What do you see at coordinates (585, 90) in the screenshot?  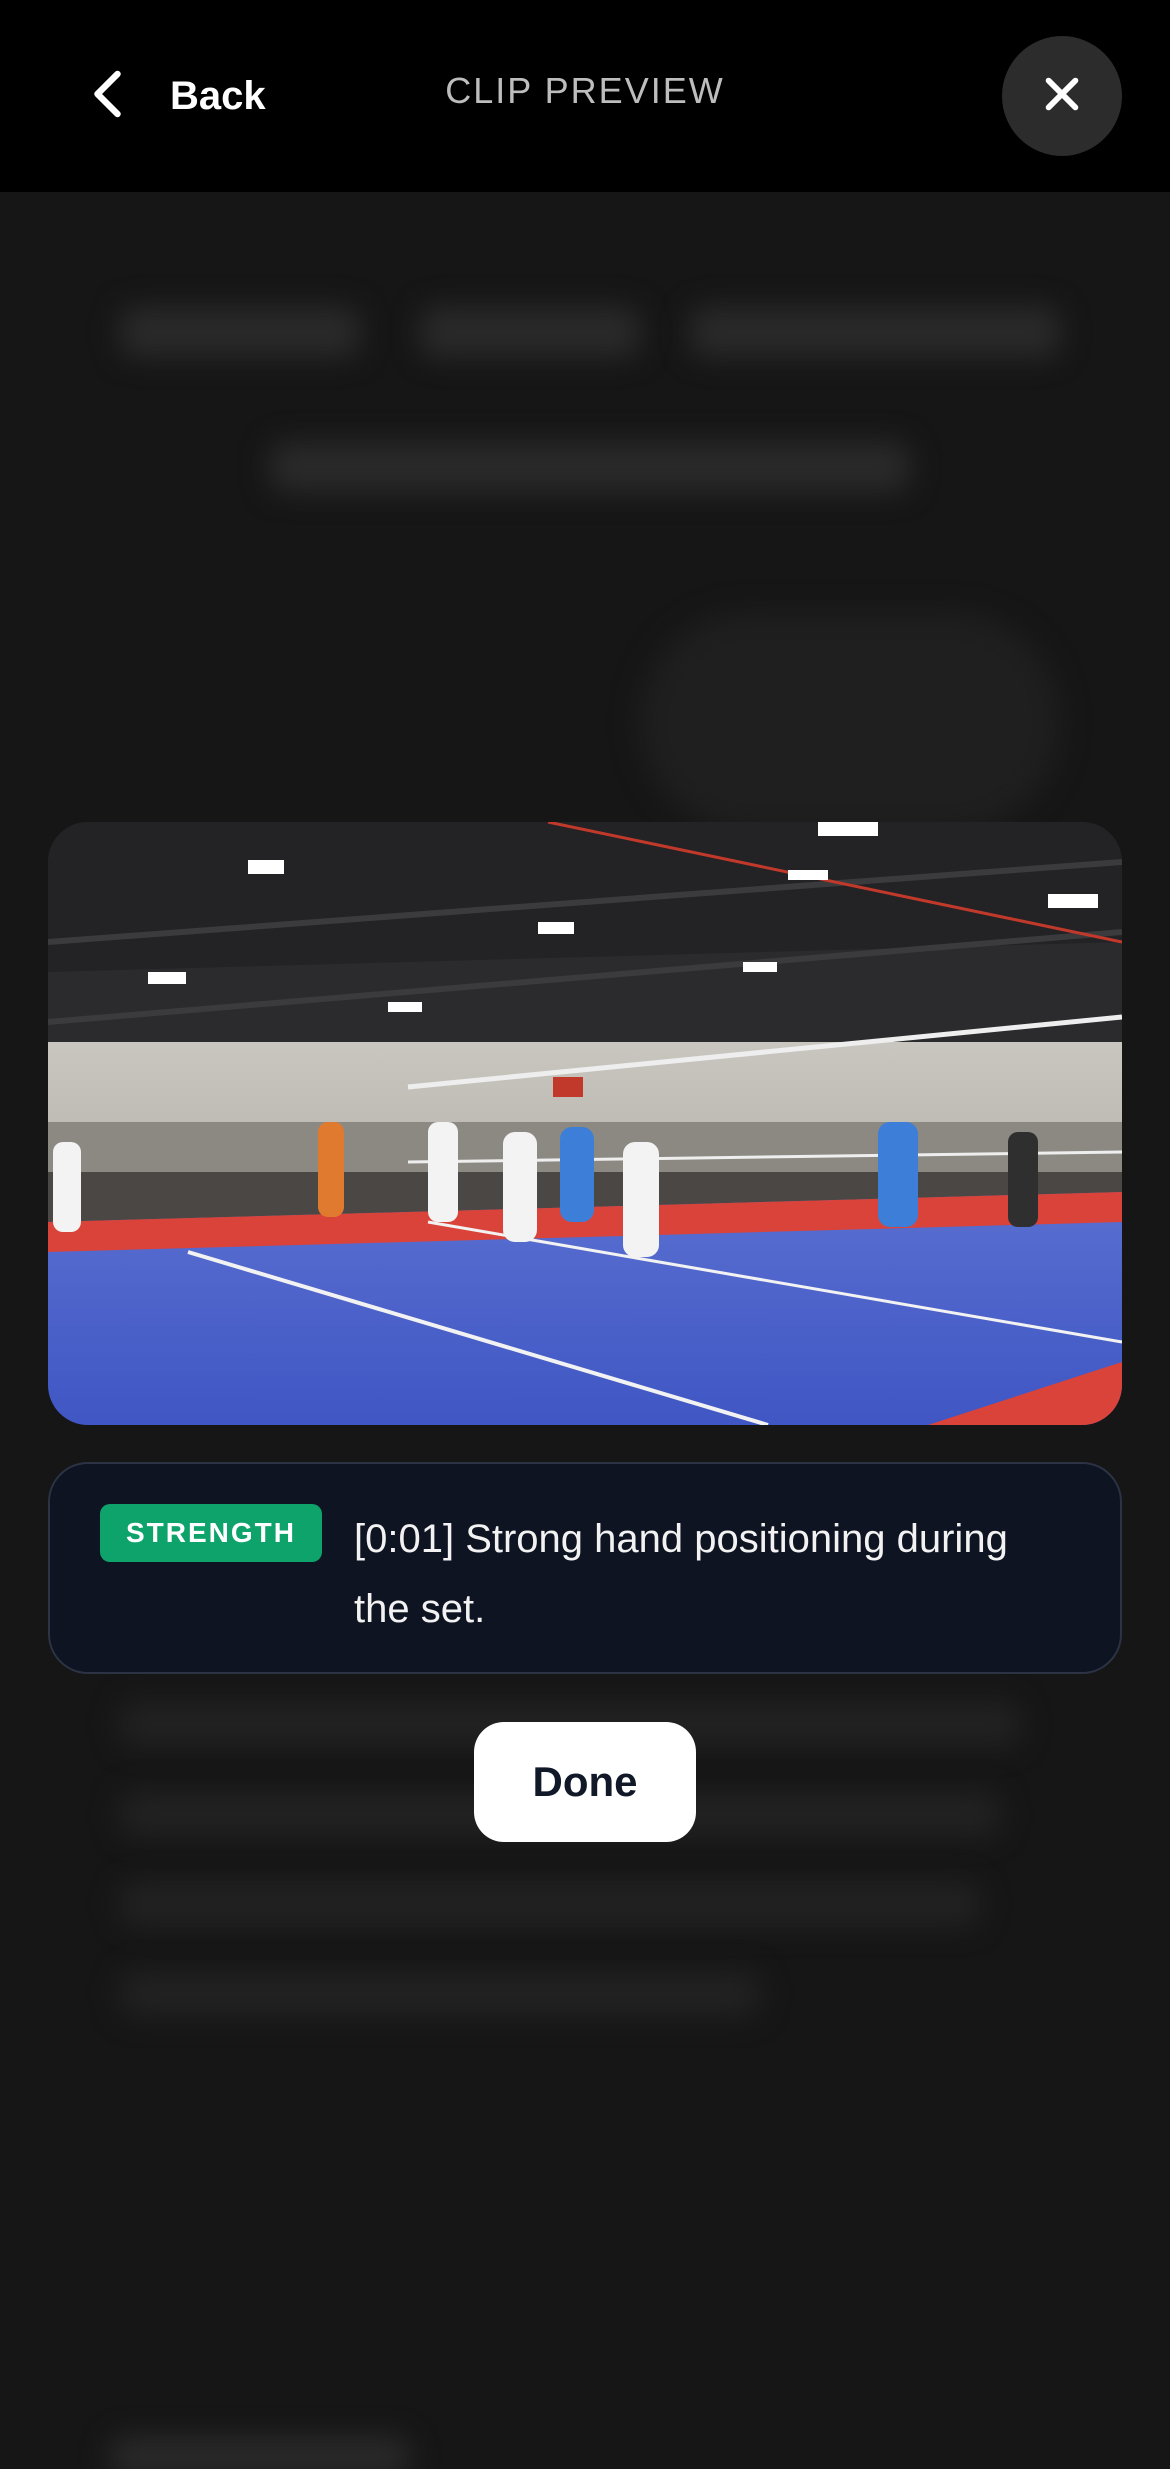 I see `page-title: CLIP PREVIEW` at bounding box center [585, 90].